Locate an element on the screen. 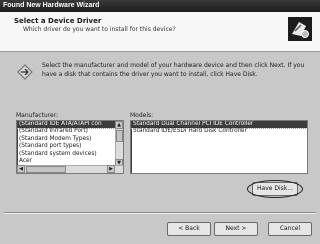  scroll-up-arrow-icon: ▲ is located at coordinates (119, 125).